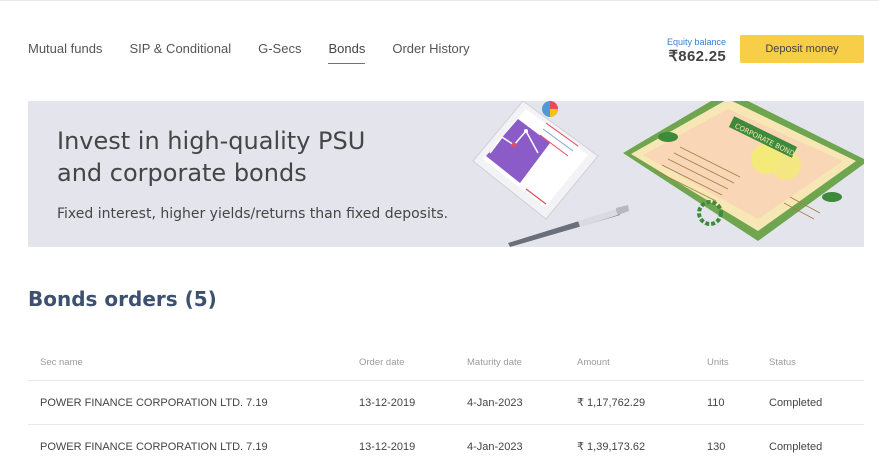 The image size is (879, 464). I want to click on header-maturity-date: Maturity date, so click(522, 362).